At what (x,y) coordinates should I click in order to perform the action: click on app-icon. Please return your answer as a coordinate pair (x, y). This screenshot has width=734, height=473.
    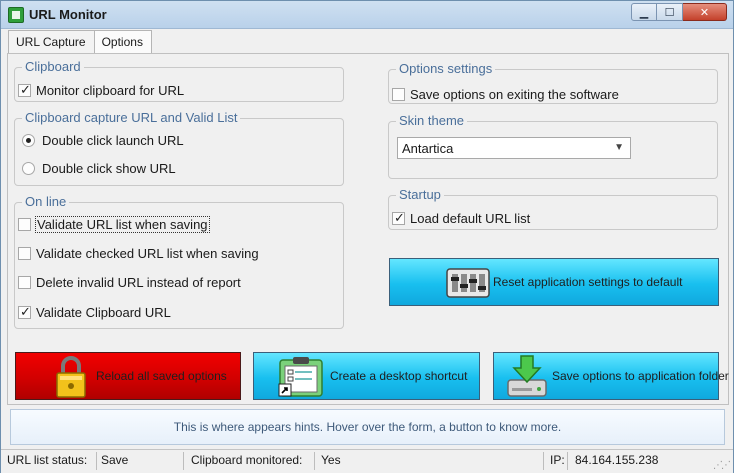
    Looking at the image, I should click on (16, 15).